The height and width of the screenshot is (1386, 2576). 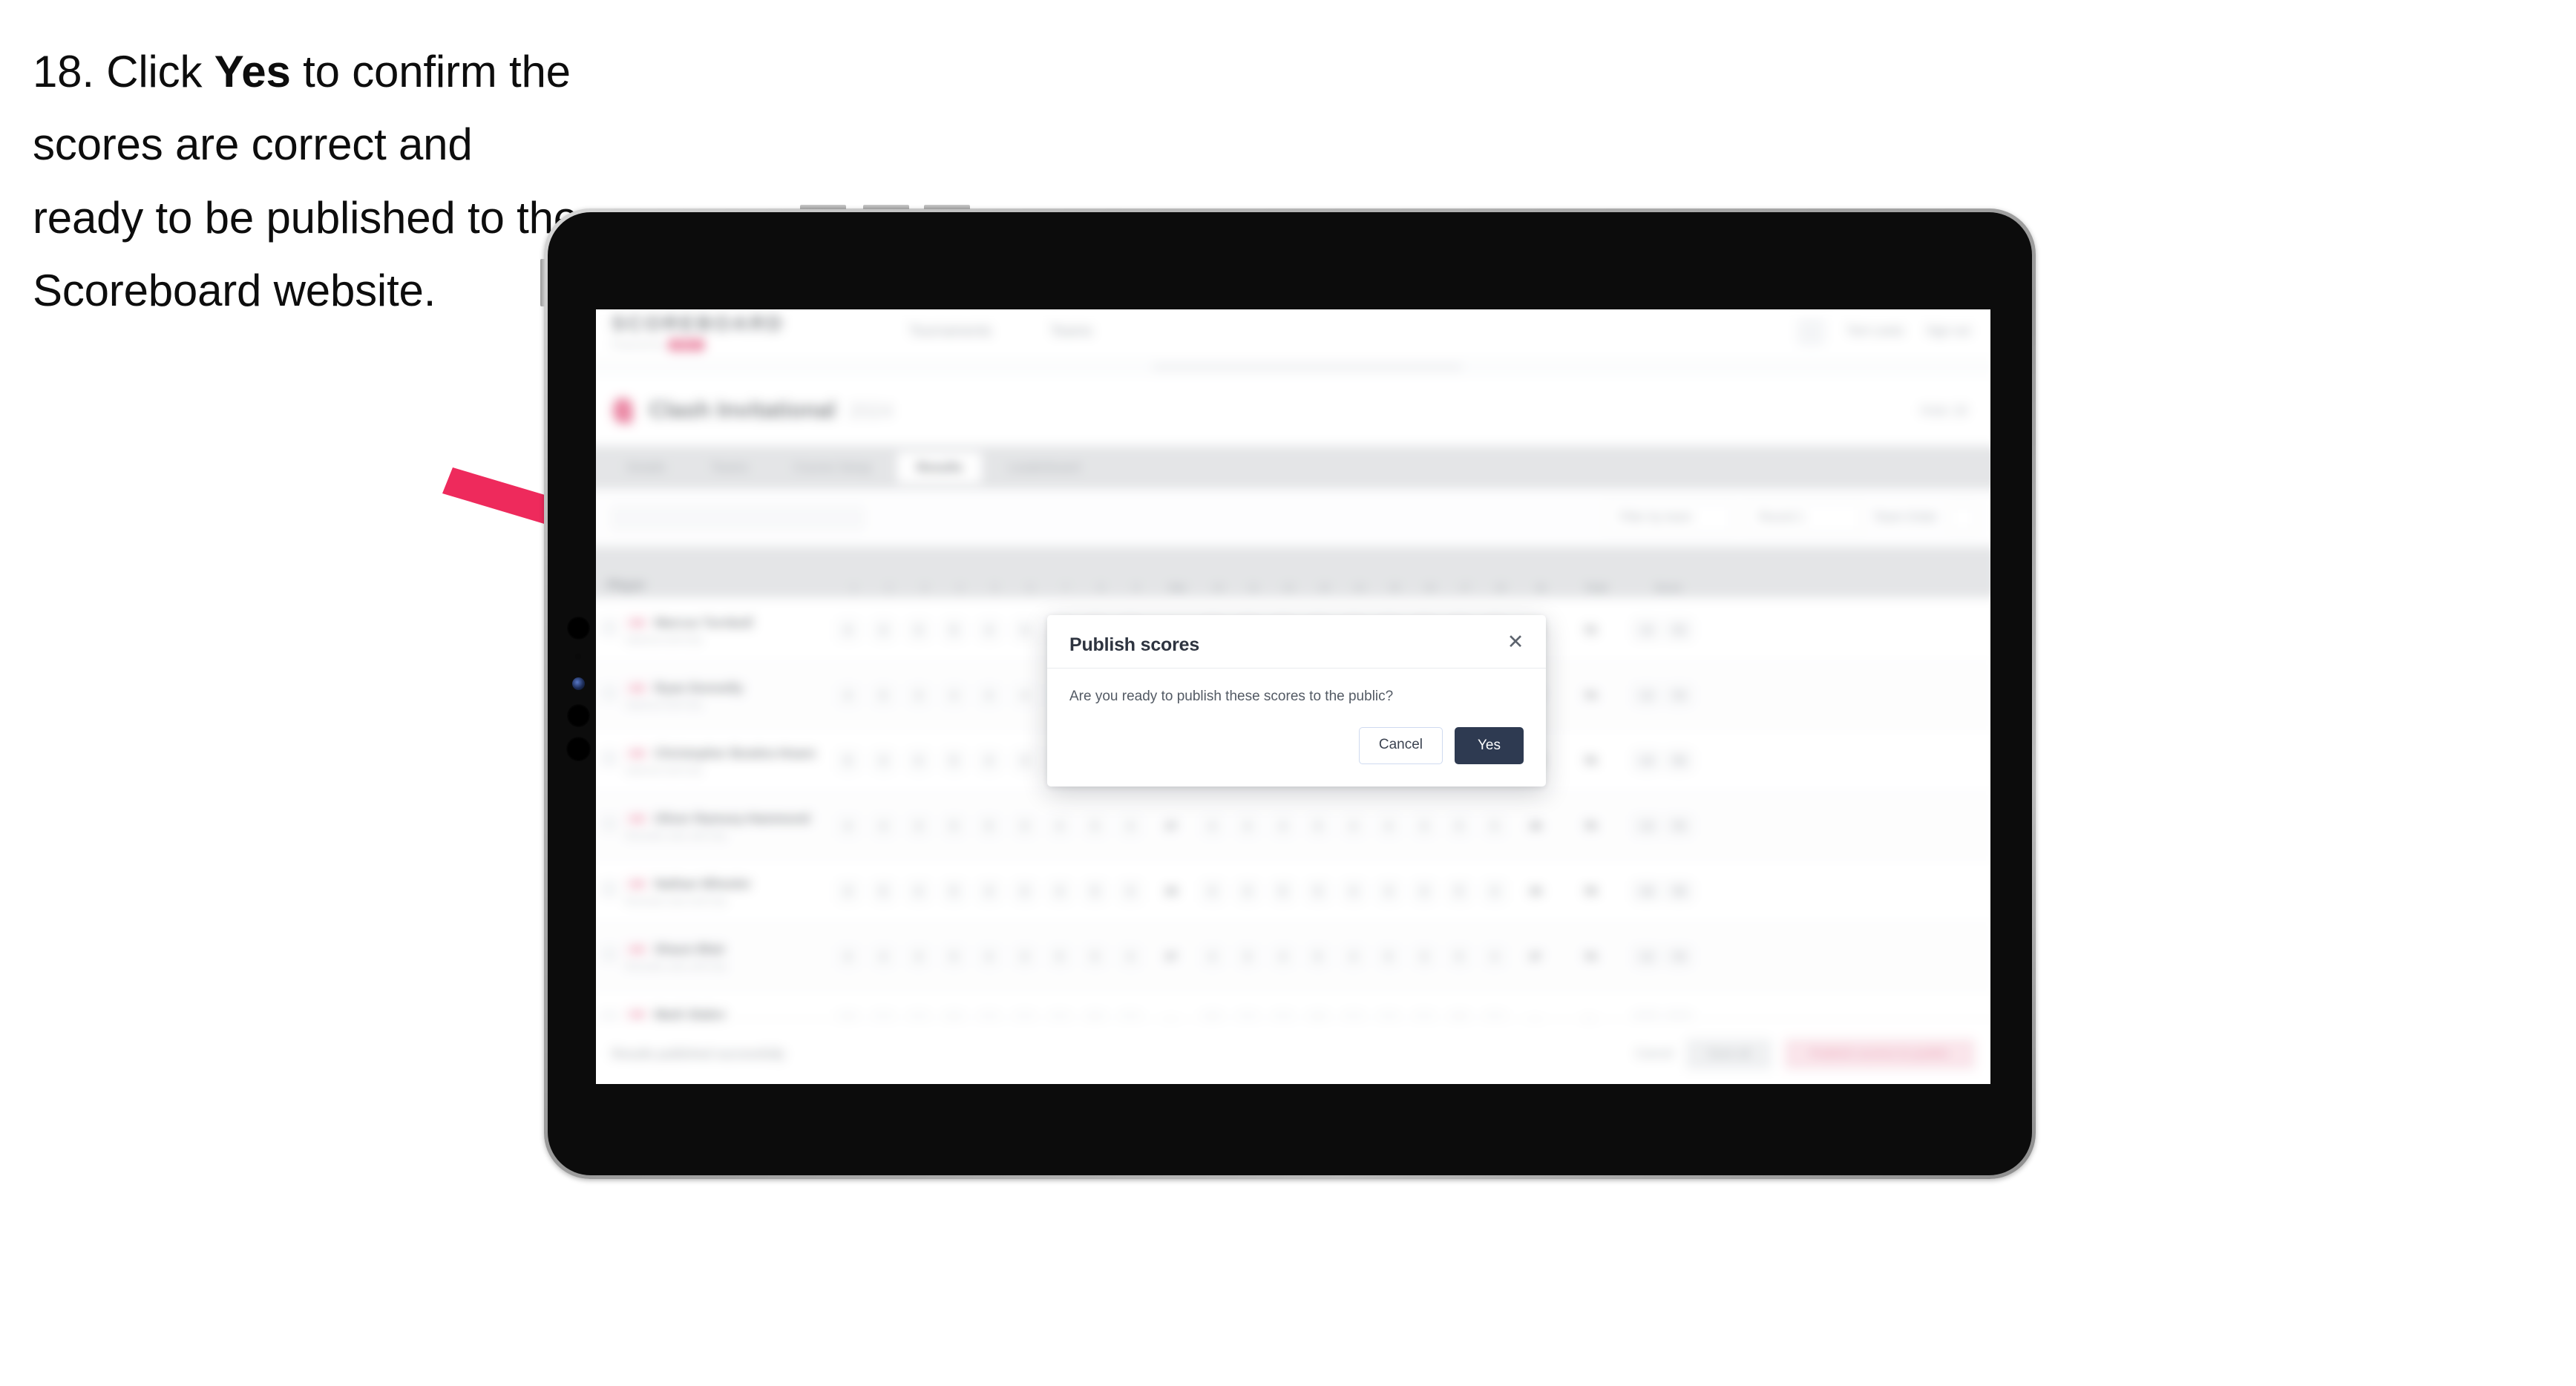 What do you see at coordinates (578, 683) in the screenshot?
I see `flash-icon` at bounding box center [578, 683].